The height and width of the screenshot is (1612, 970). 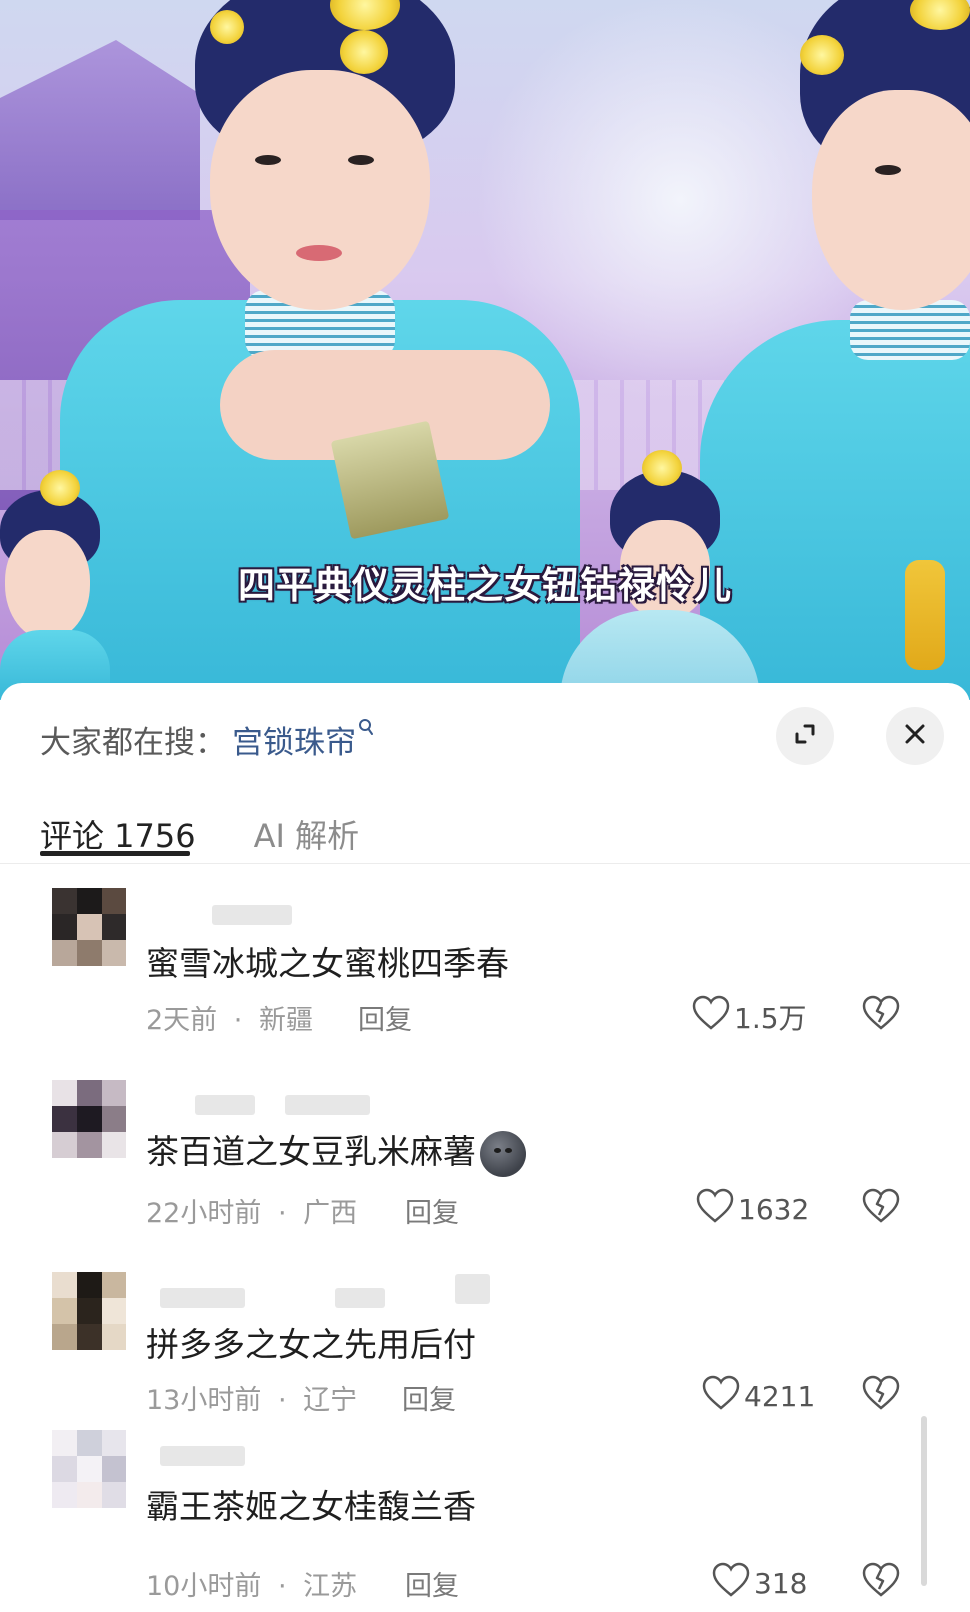 I want to click on comment-location: 新疆, so click(x=285, y=1020).